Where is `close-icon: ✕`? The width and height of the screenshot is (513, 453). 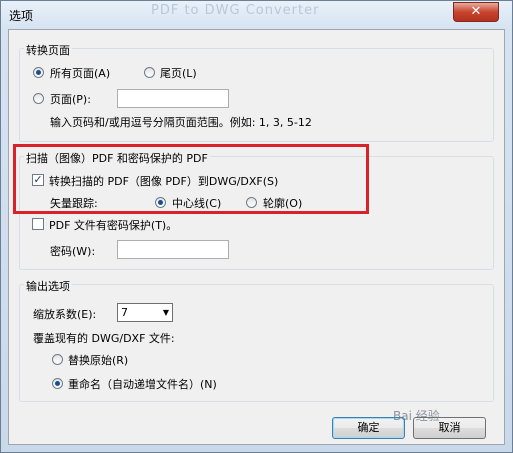
close-icon: ✕ is located at coordinates (476, 11).